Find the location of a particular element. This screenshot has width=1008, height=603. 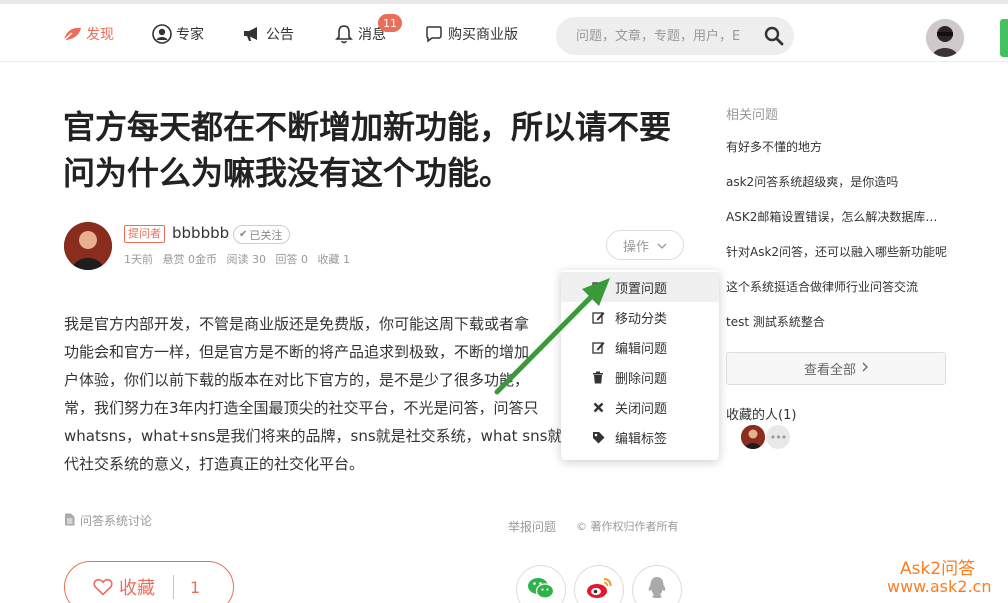

see-all-button: 查看全部 is located at coordinates (836, 368).